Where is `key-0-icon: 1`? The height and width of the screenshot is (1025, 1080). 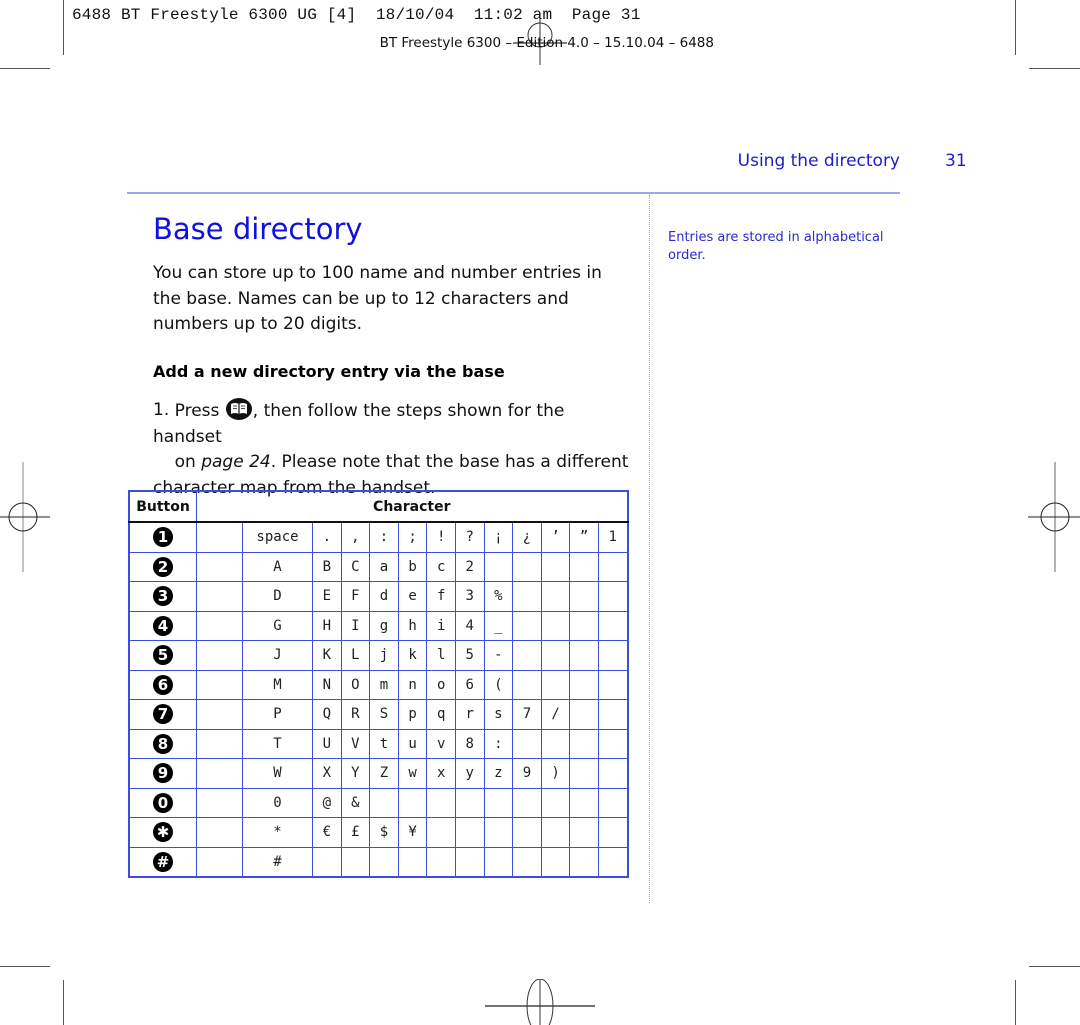 key-0-icon: 1 is located at coordinates (163, 537).